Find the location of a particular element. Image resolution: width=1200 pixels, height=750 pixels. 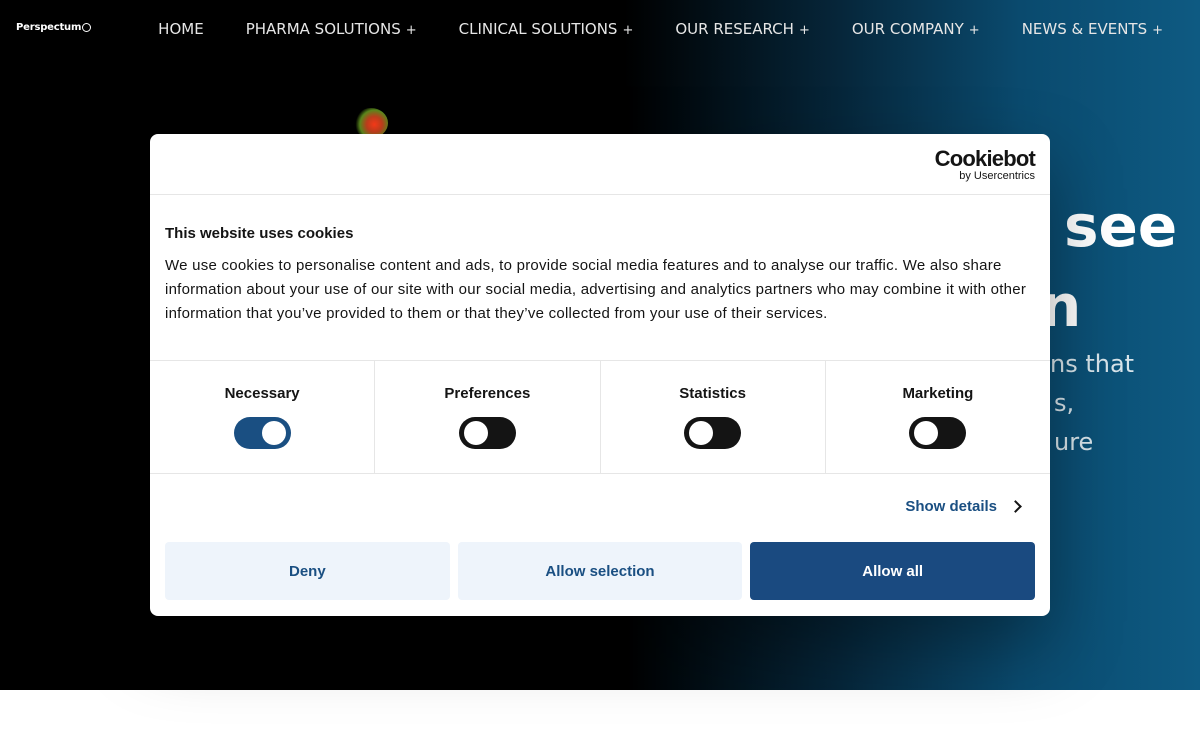

nav-item-label: OUR COMPANY is located at coordinates (907, 29).